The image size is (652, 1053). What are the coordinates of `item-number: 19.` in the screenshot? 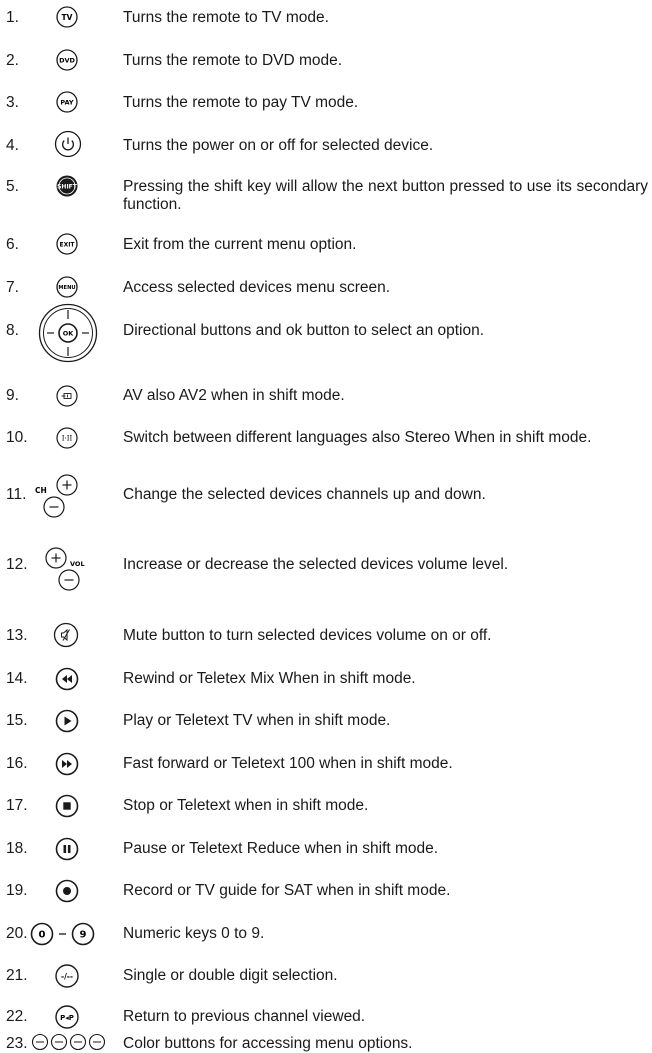 It's located at (17, 890).